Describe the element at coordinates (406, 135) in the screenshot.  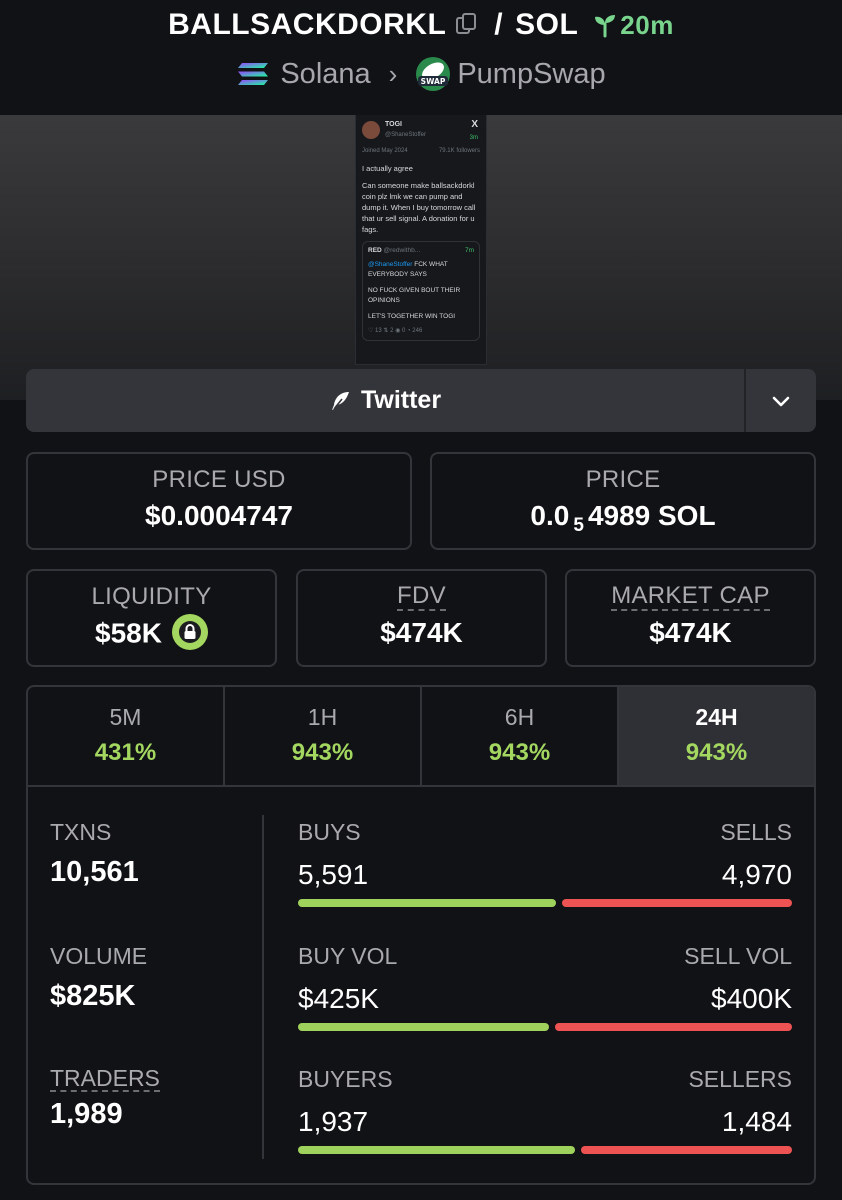
I see `tweet-handle: @ShaneStoffer` at that location.